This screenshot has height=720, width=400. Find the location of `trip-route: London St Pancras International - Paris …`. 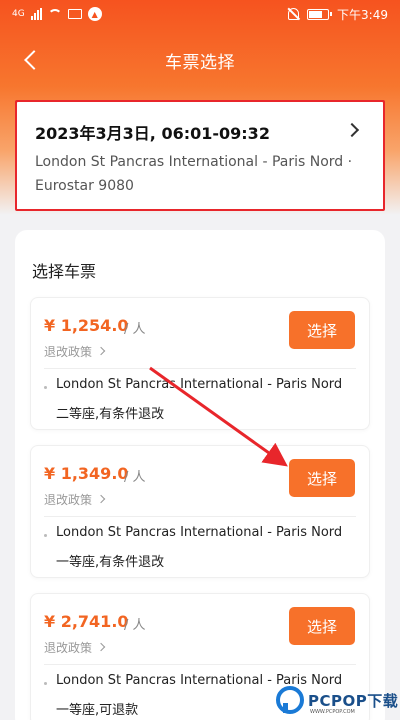

trip-route: London St Pancras International - Paris … is located at coordinates (194, 174).